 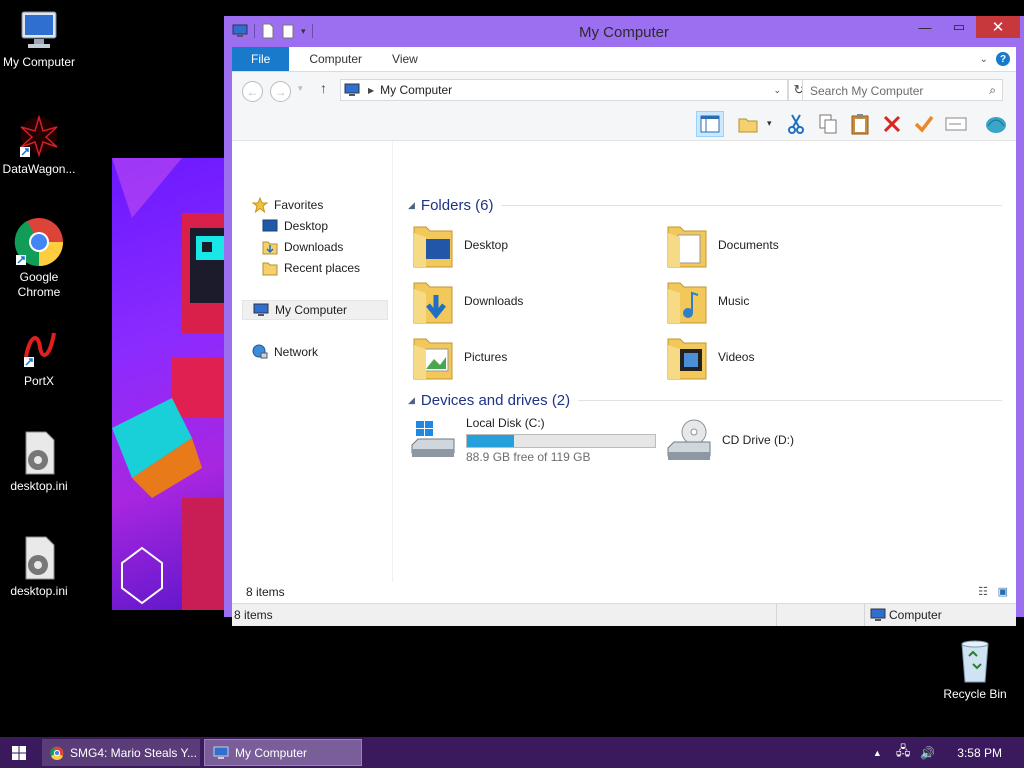 I want to click on up-arrow-icon: ↑, so click(x=323, y=88).